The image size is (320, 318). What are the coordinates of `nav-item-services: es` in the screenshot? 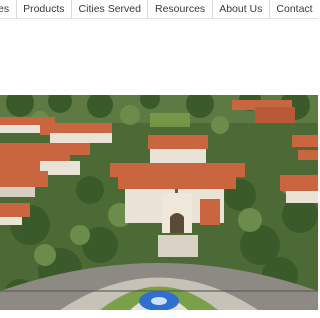 It's located at (8, 9).